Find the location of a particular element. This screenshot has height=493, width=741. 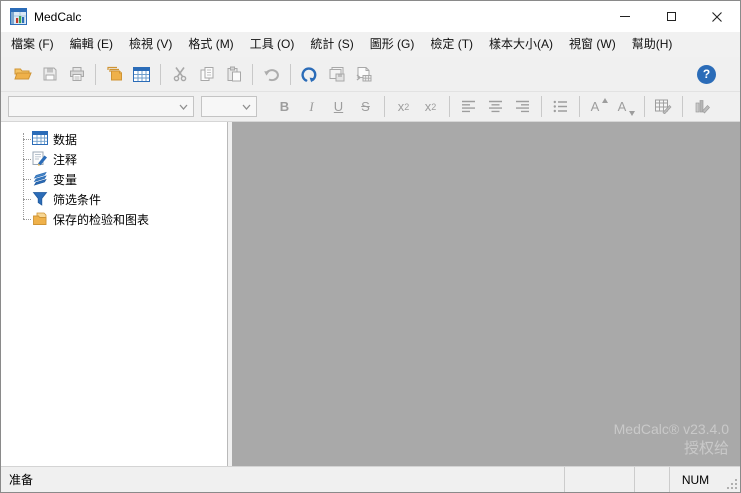

edit-graph-button is located at coordinates (701, 107).